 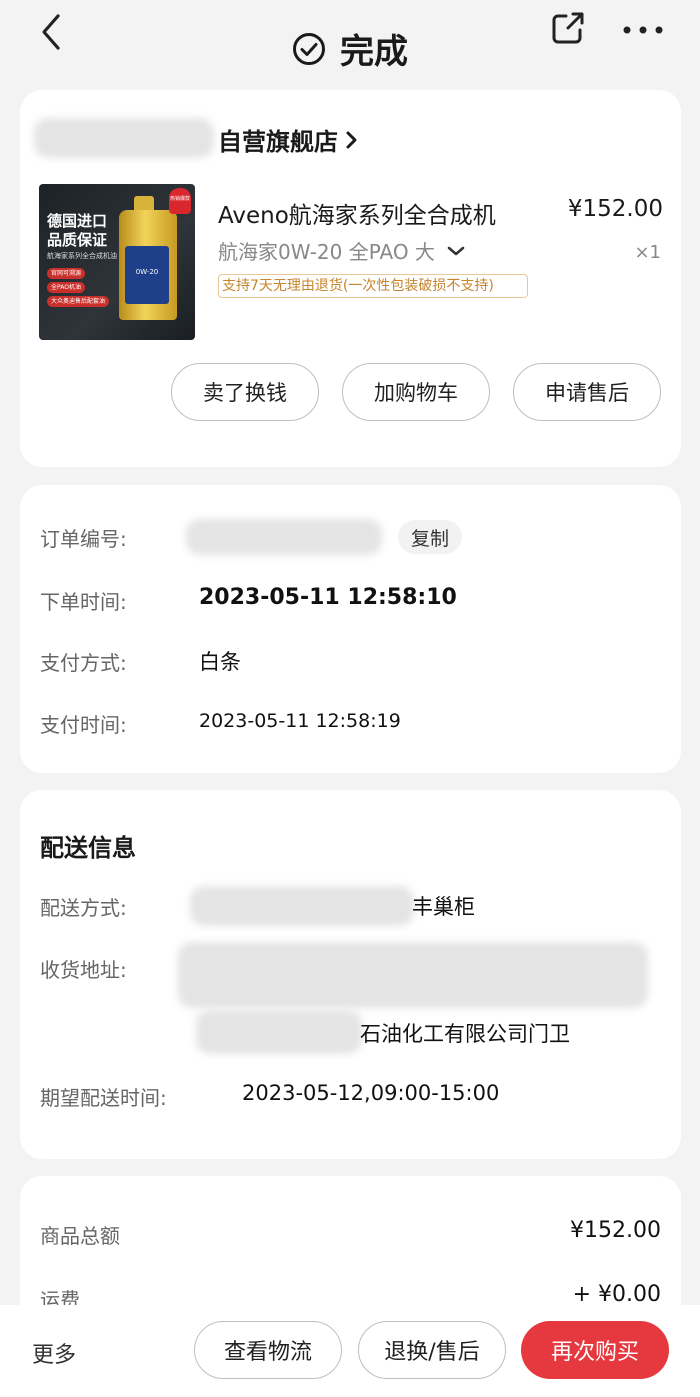 I want to click on order-number-label: 订单编号:, so click(x=83, y=539).